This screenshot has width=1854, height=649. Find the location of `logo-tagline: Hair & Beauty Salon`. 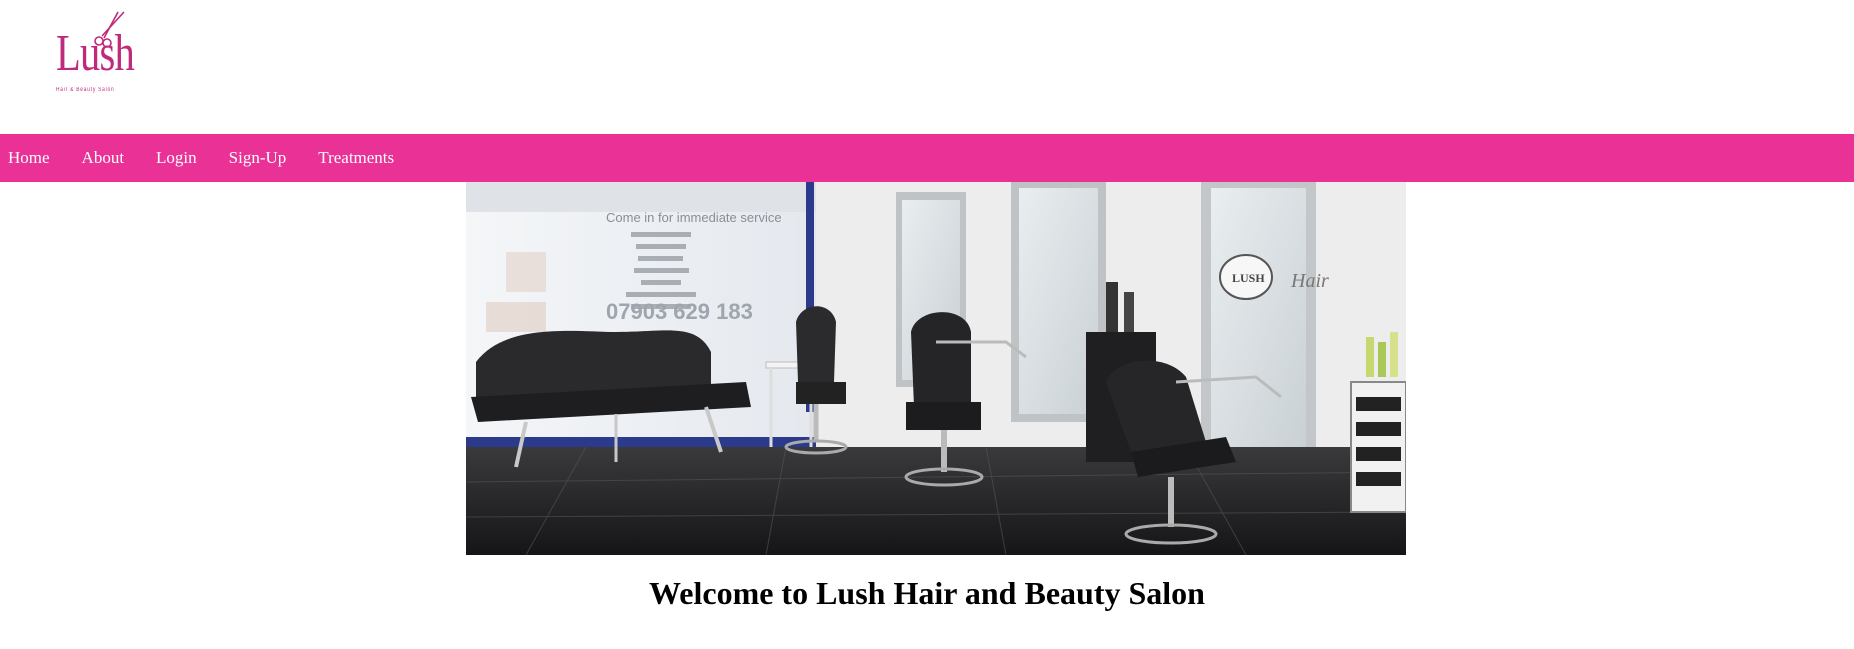

logo-tagline: Hair & Beauty Salon is located at coordinates (85, 90).